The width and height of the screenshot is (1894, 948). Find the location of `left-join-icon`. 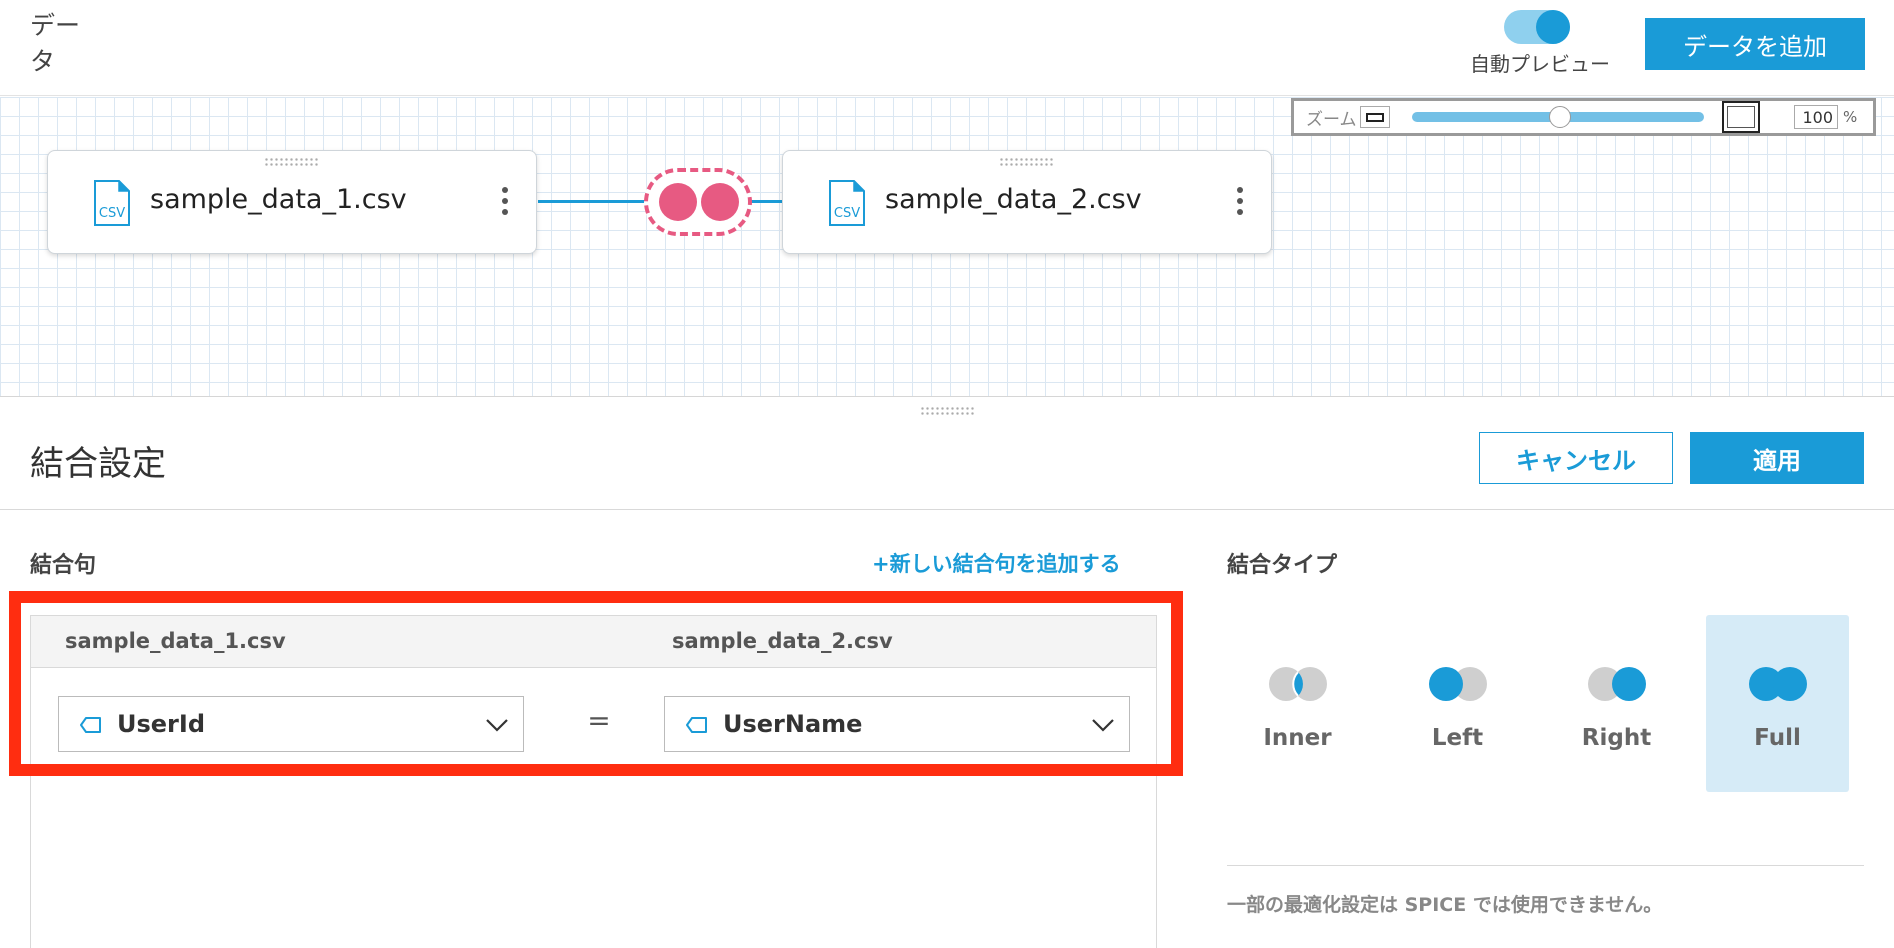

left-join-icon is located at coordinates (1458, 684).